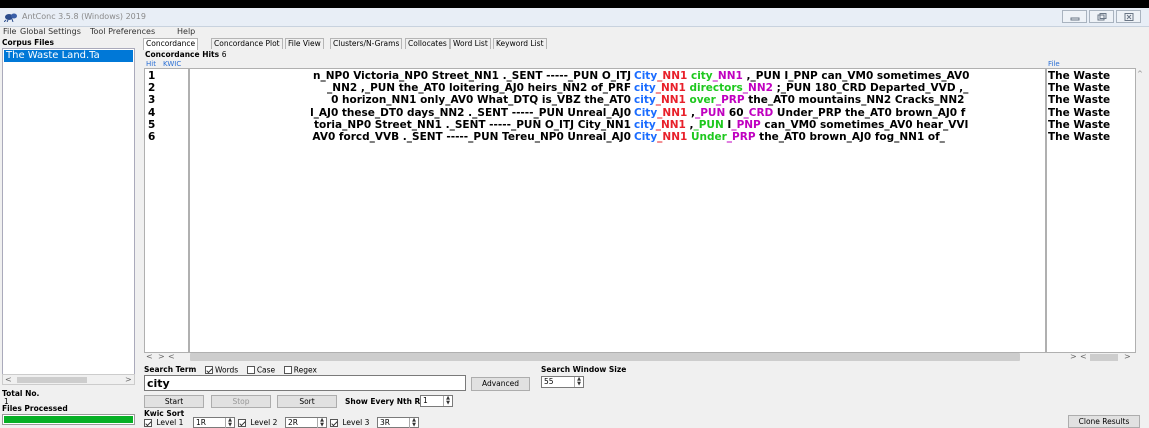 This screenshot has width=1149, height=428. I want to click on results-vertical-scrollbar: ^, so click(1141, 210).